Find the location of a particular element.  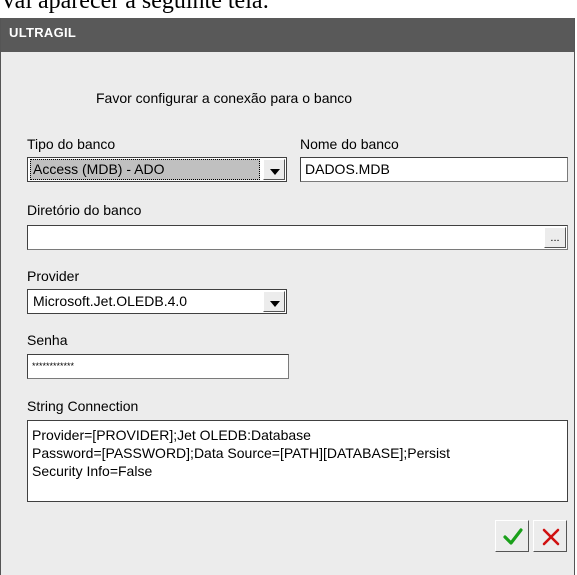

close-icon is located at coordinates (551, 537).